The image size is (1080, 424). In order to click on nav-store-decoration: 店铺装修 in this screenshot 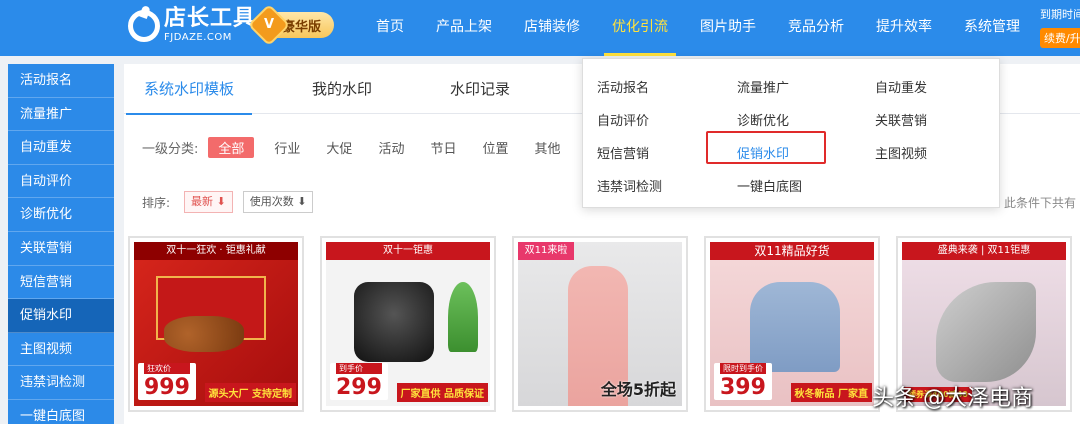, I will do `click(552, 28)`.